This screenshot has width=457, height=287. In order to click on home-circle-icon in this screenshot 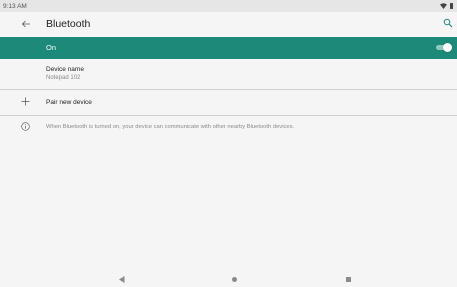, I will do `click(234, 279)`.